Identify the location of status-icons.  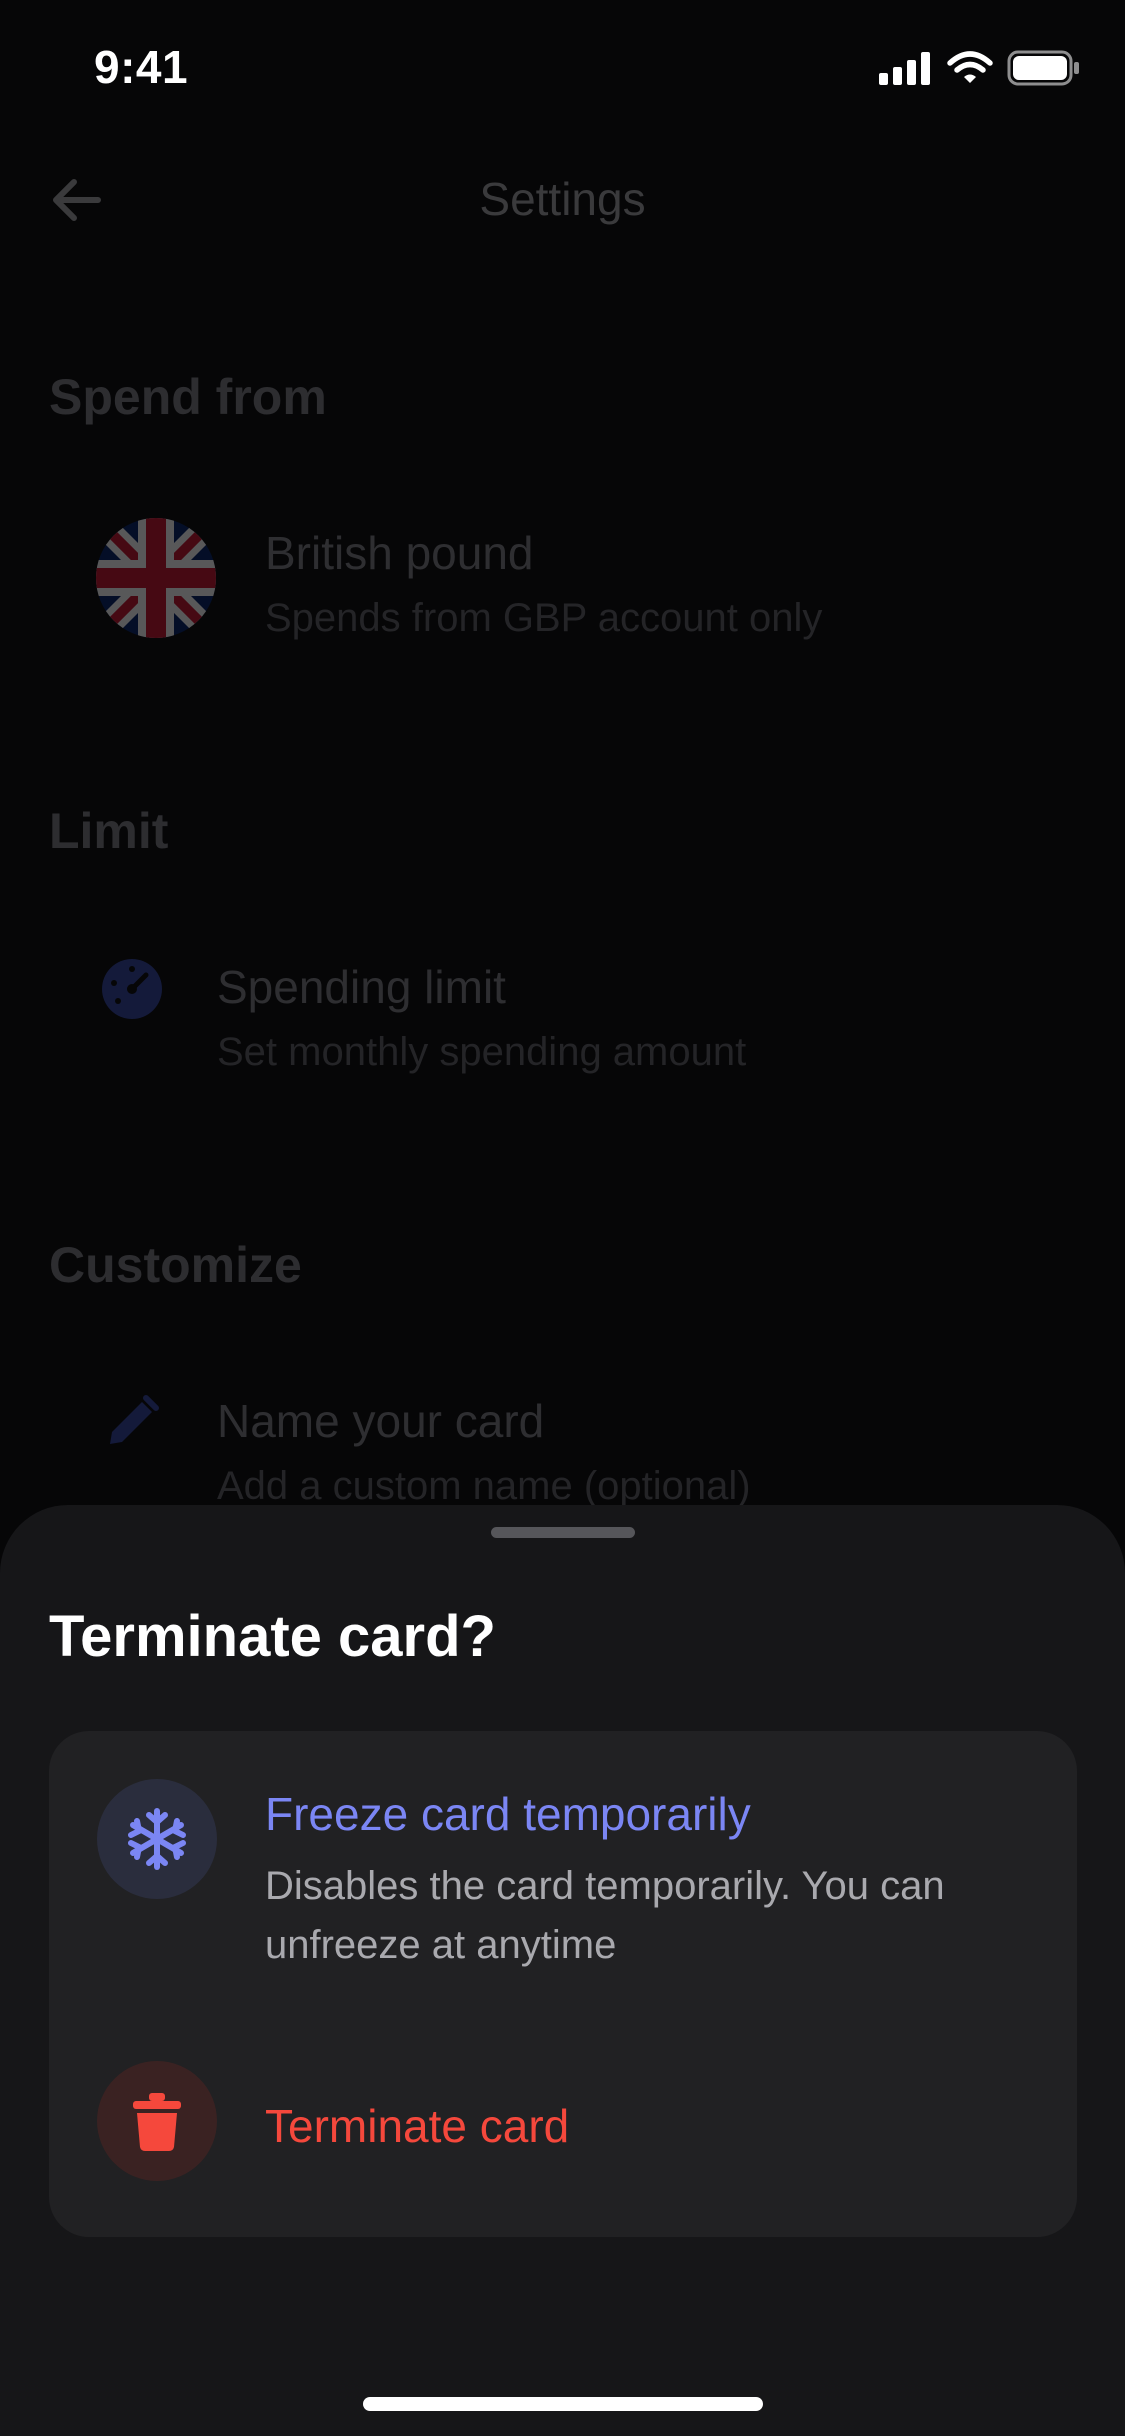
(980, 68).